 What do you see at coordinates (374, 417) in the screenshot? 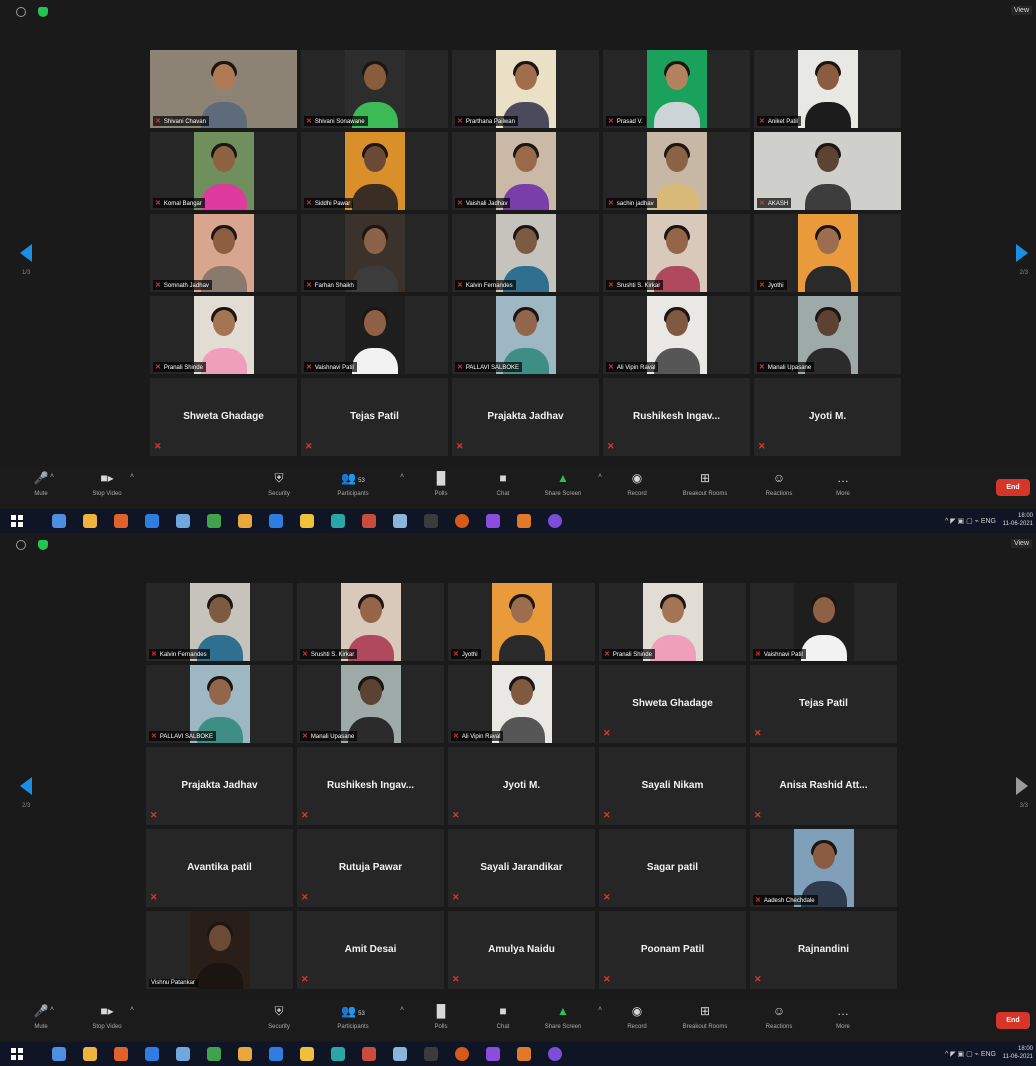
I see `participant-tile: Tejas Patil ✕` at bounding box center [374, 417].